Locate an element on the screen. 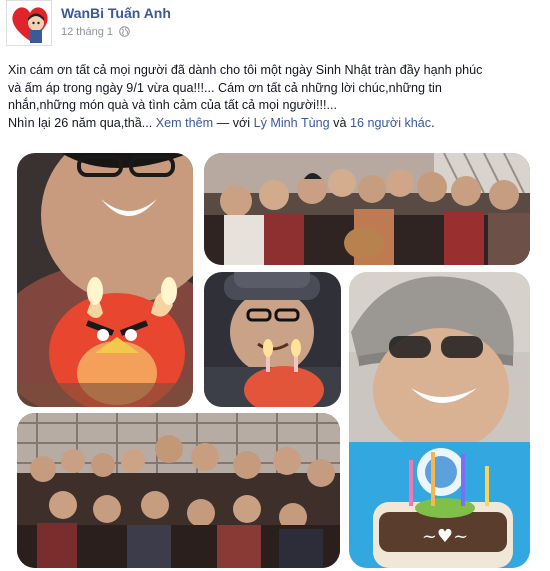  photo-group-friends is located at coordinates (367, 209).